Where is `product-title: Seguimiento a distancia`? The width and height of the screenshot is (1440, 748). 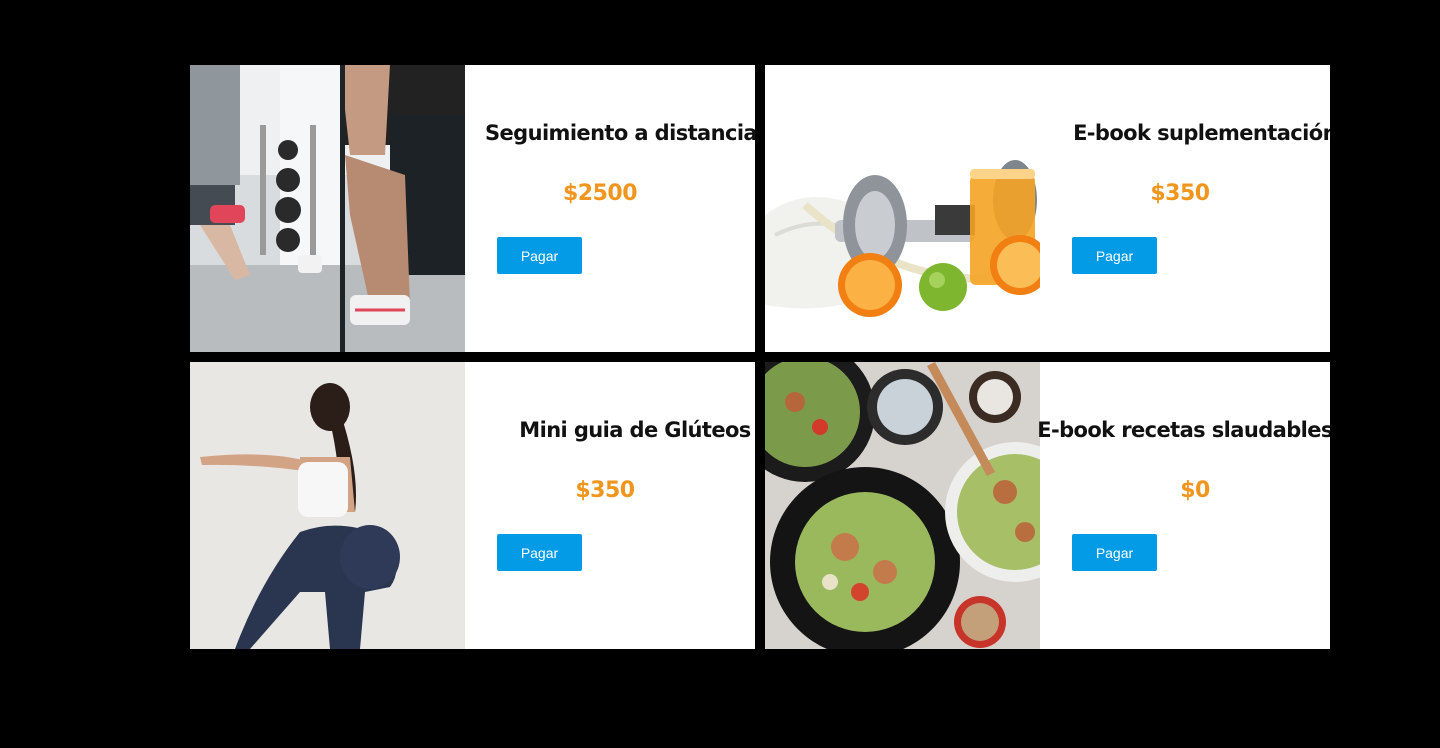 product-title: Seguimiento a distancia is located at coordinates (620, 133).